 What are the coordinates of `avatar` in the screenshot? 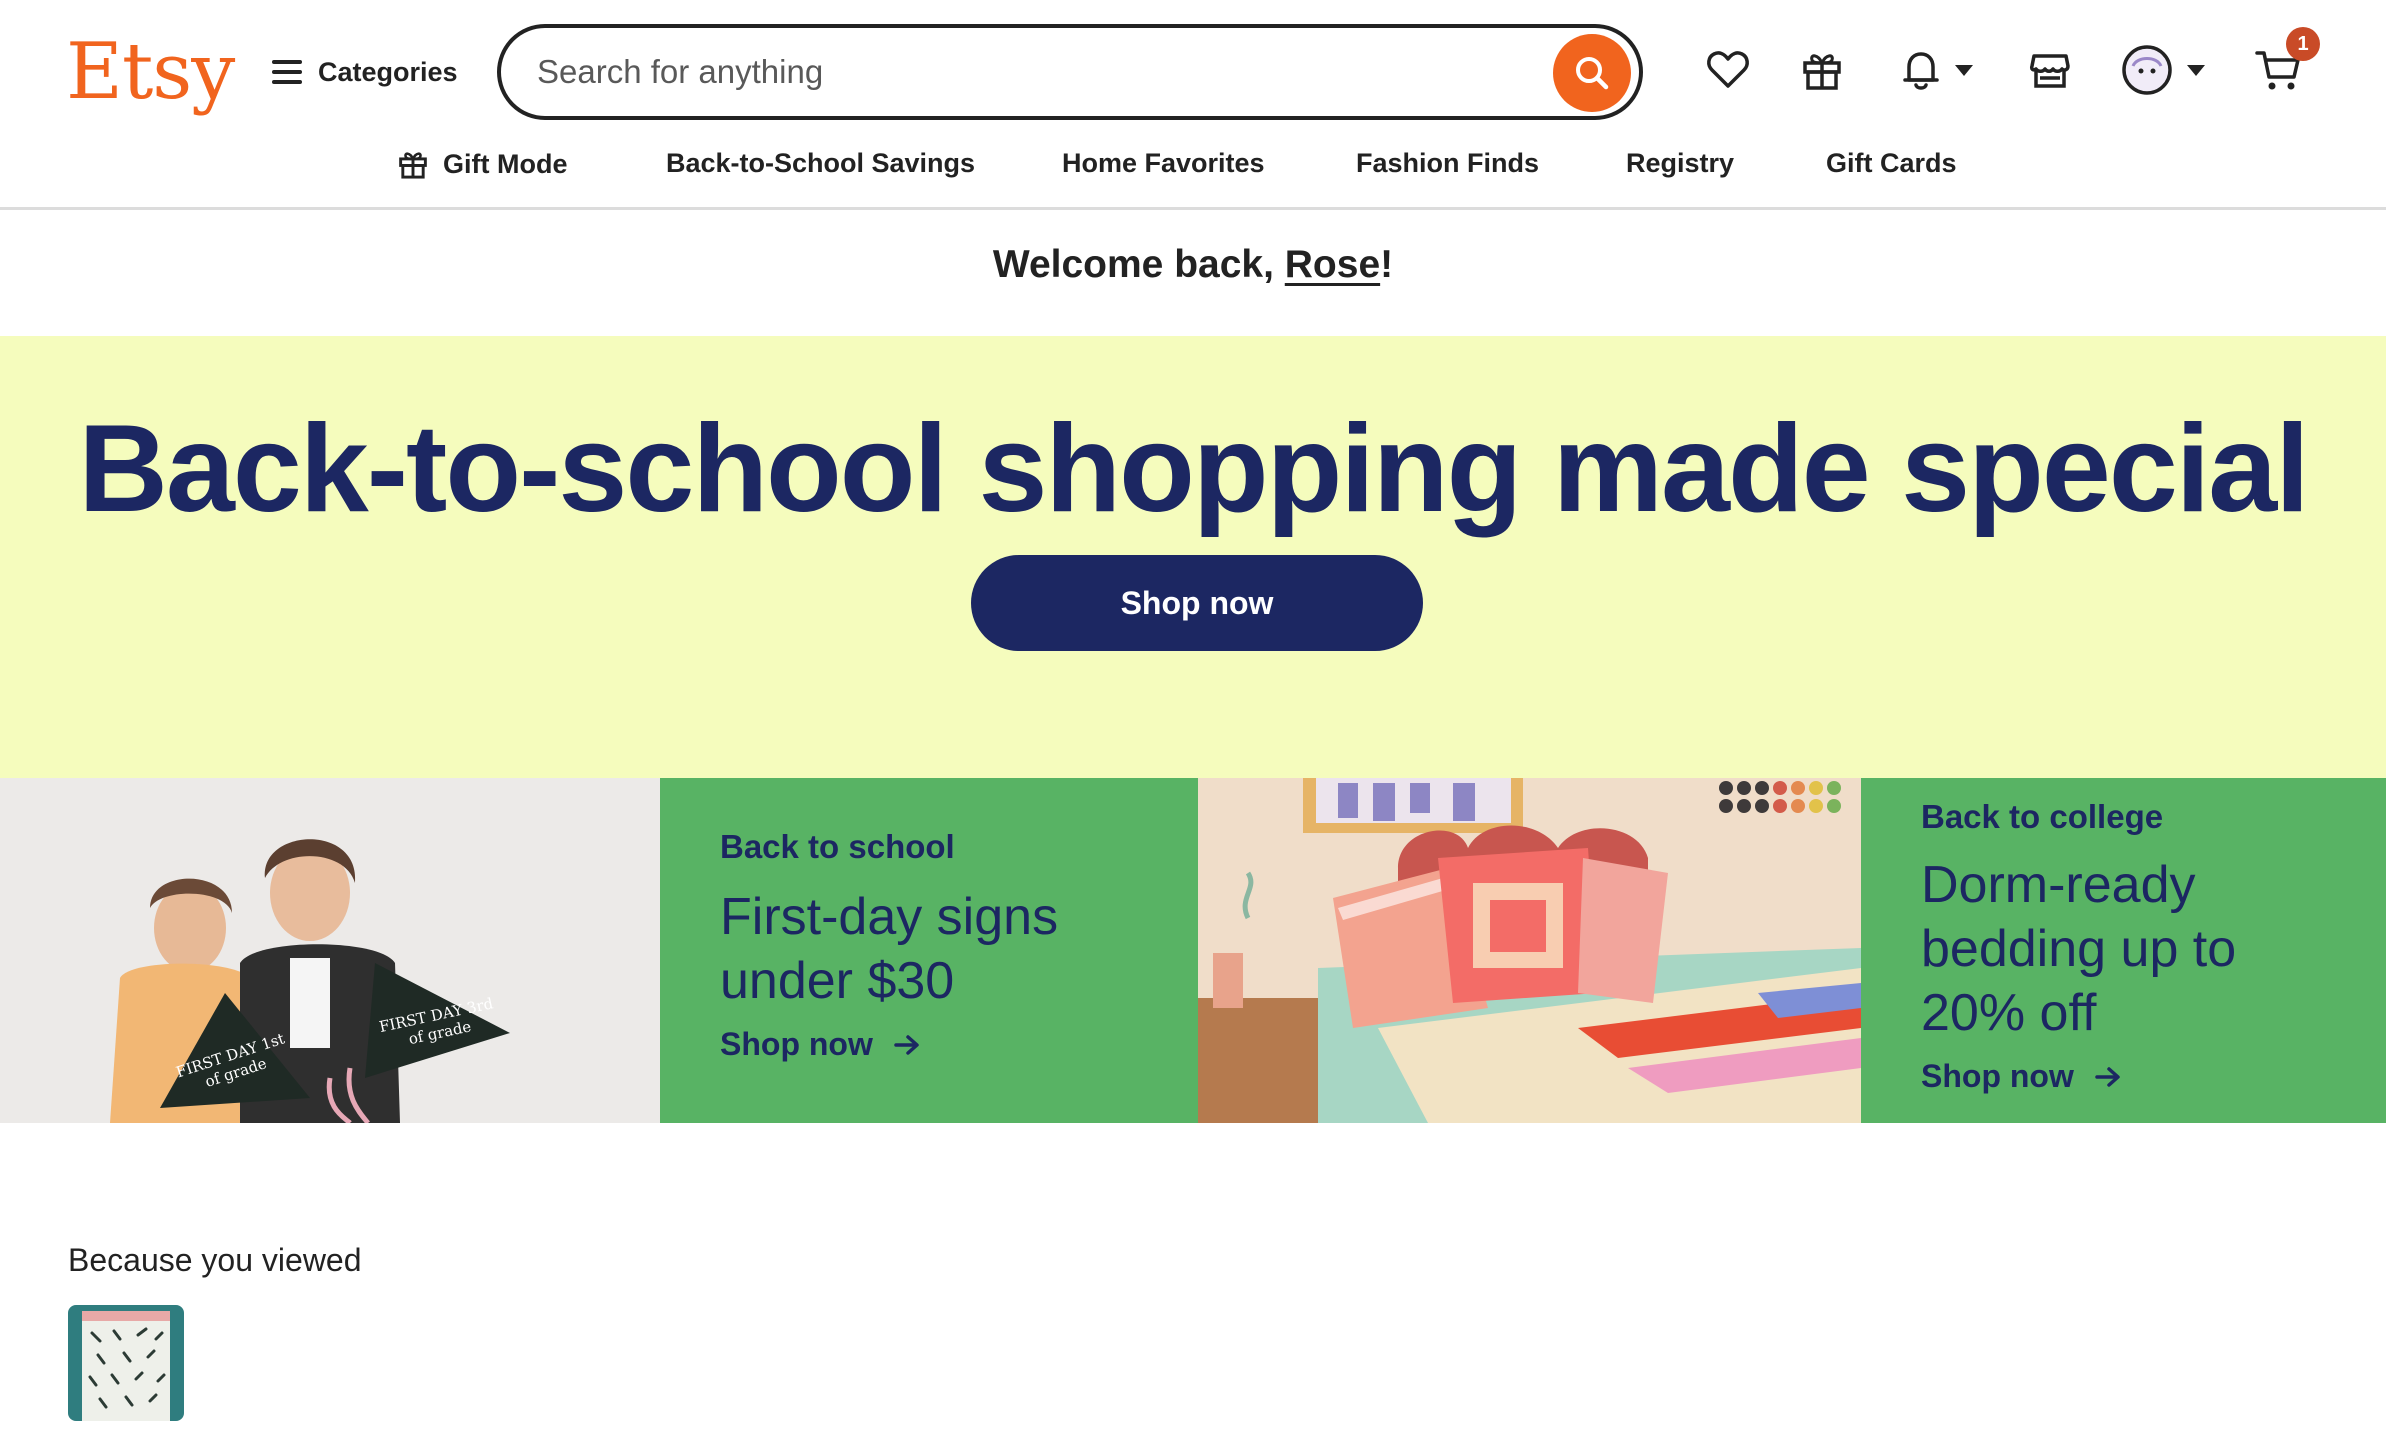 It's located at (2147, 70).